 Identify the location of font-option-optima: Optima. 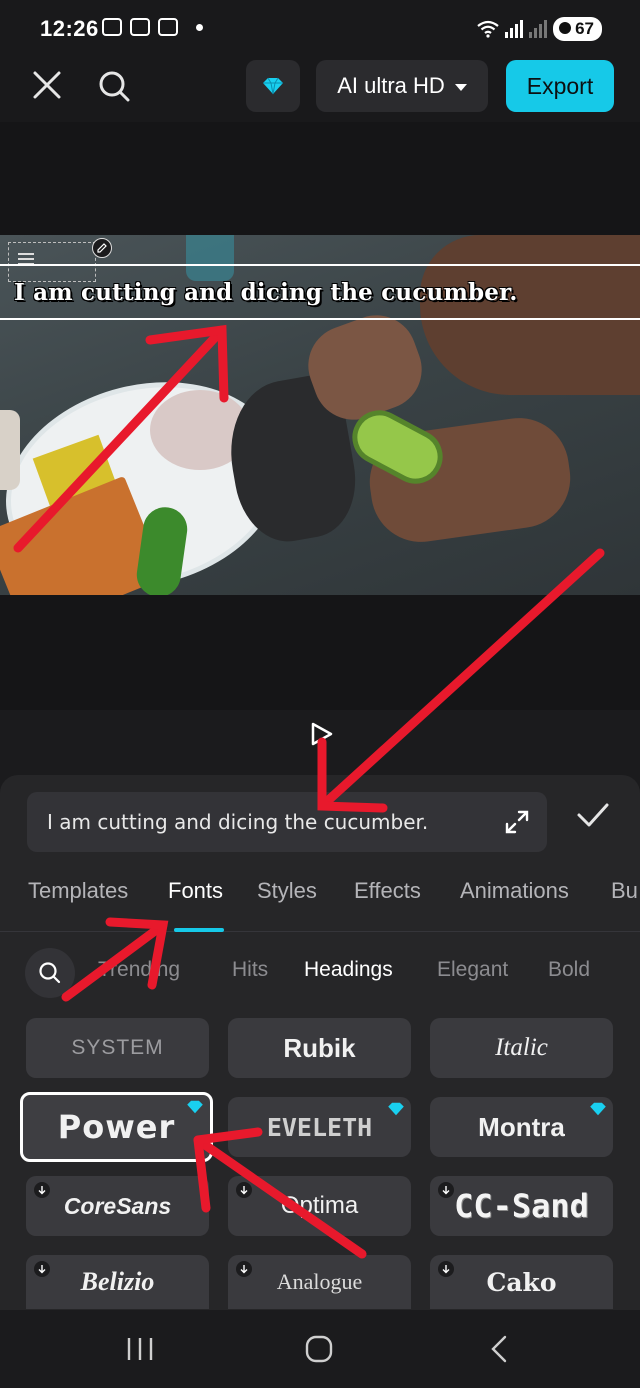
(319, 1206).